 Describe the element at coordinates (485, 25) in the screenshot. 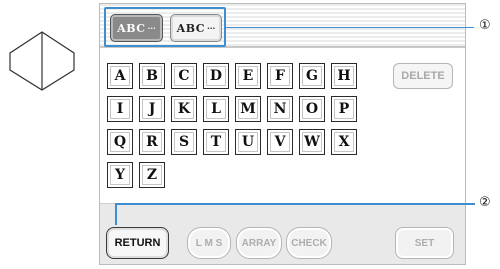

I see `callout-1-number: ①` at that location.